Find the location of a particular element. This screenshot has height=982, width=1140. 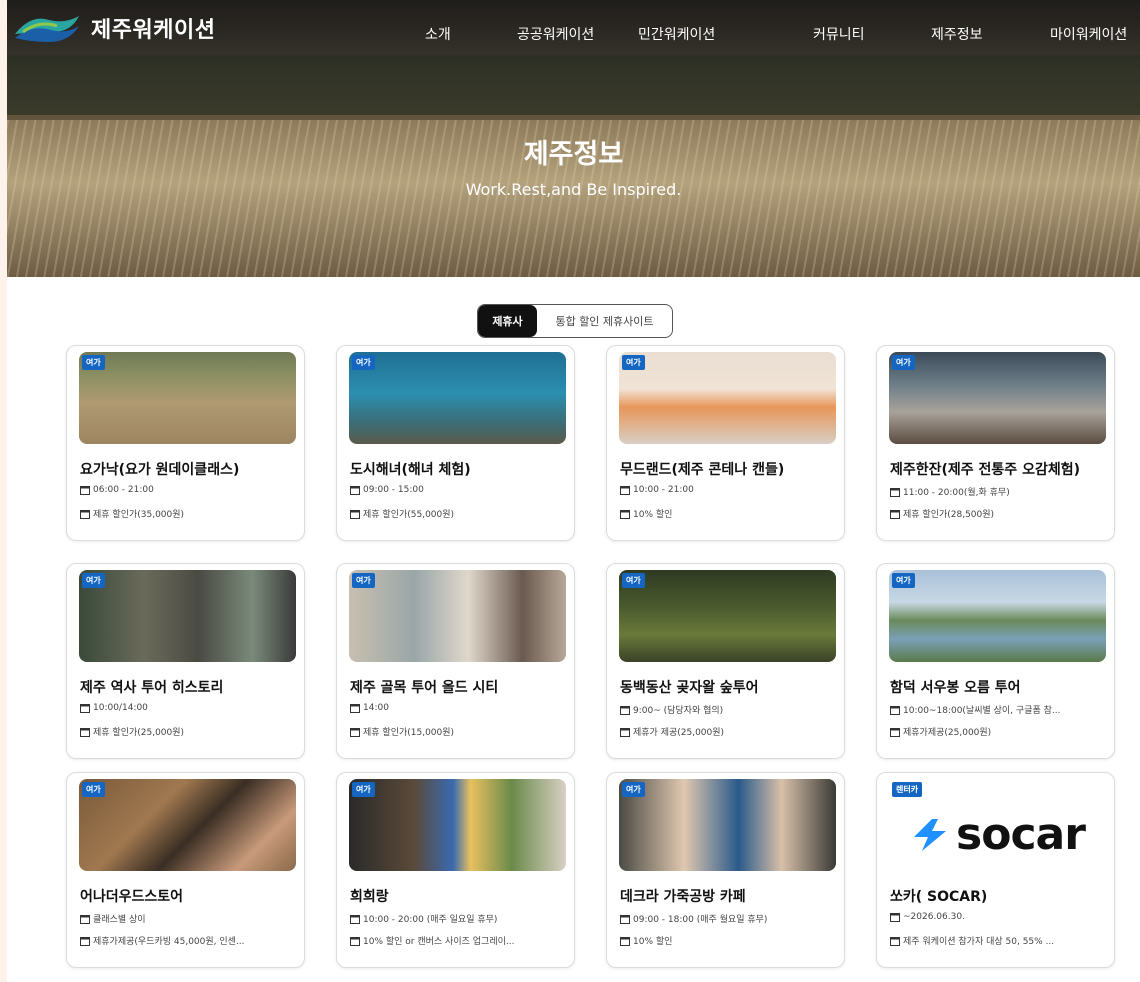

nav-item-private-workation: 민간워케이션 is located at coordinates (676, 34).